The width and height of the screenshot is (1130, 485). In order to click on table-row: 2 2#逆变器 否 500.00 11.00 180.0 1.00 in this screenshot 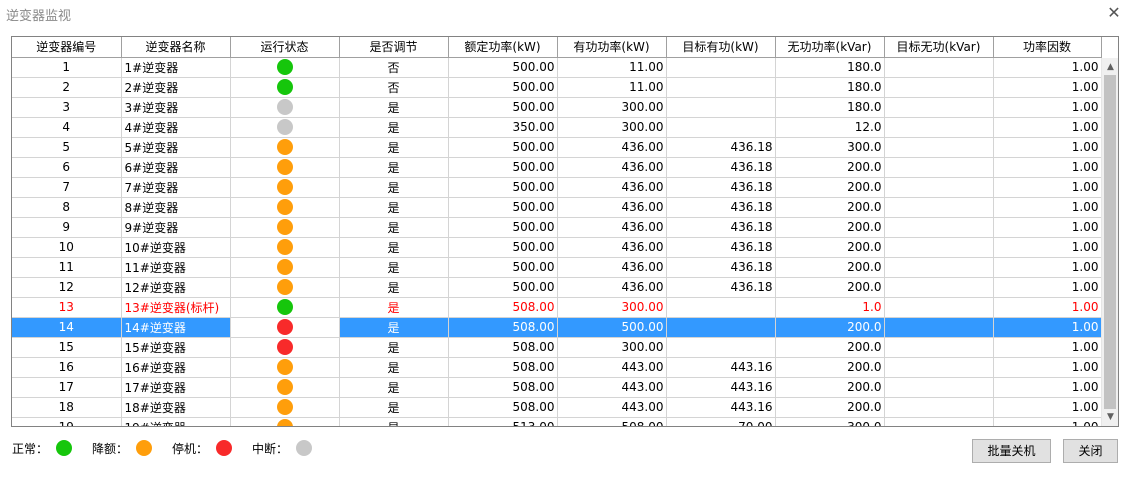, I will do `click(557, 87)`.